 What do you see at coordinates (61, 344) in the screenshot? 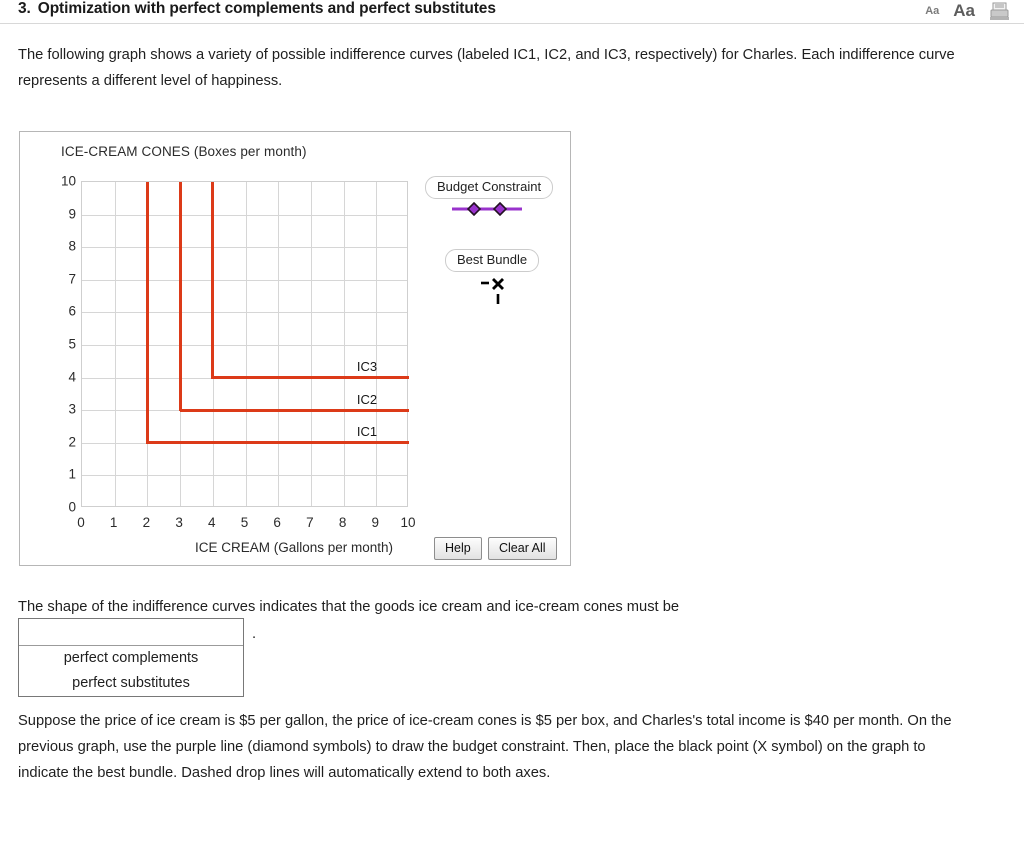
I see `y-axis-ticks: 10 9 8 7 6 5 4 3 2 1 0` at bounding box center [61, 344].